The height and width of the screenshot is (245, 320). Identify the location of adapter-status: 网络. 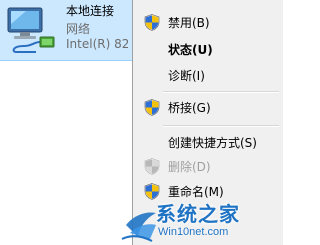
(78, 29).